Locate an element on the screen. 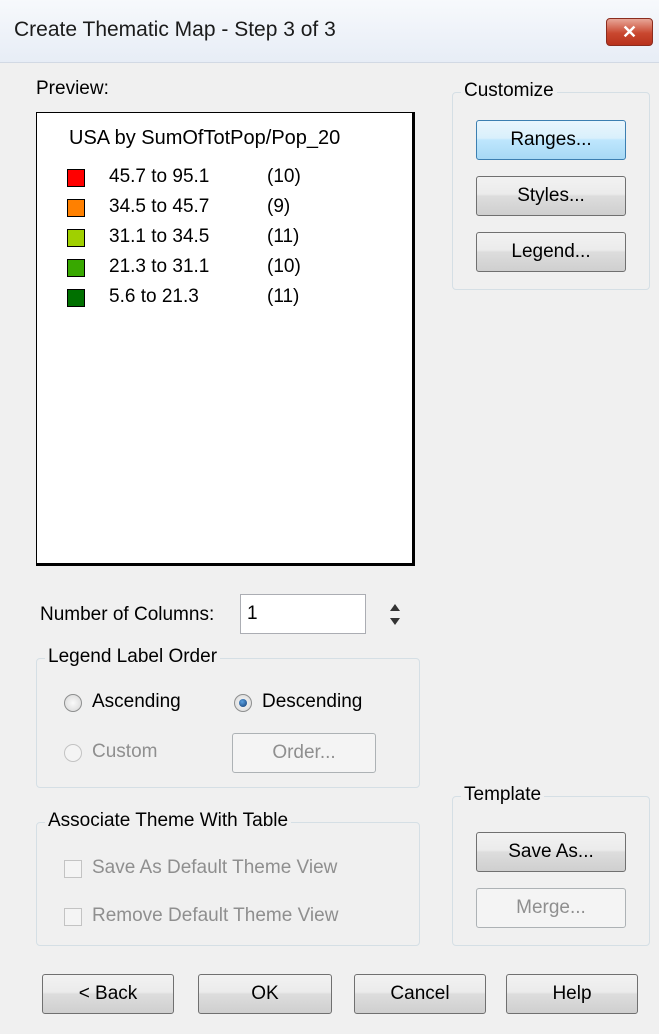  ok-button: OK is located at coordinates (265, 994).